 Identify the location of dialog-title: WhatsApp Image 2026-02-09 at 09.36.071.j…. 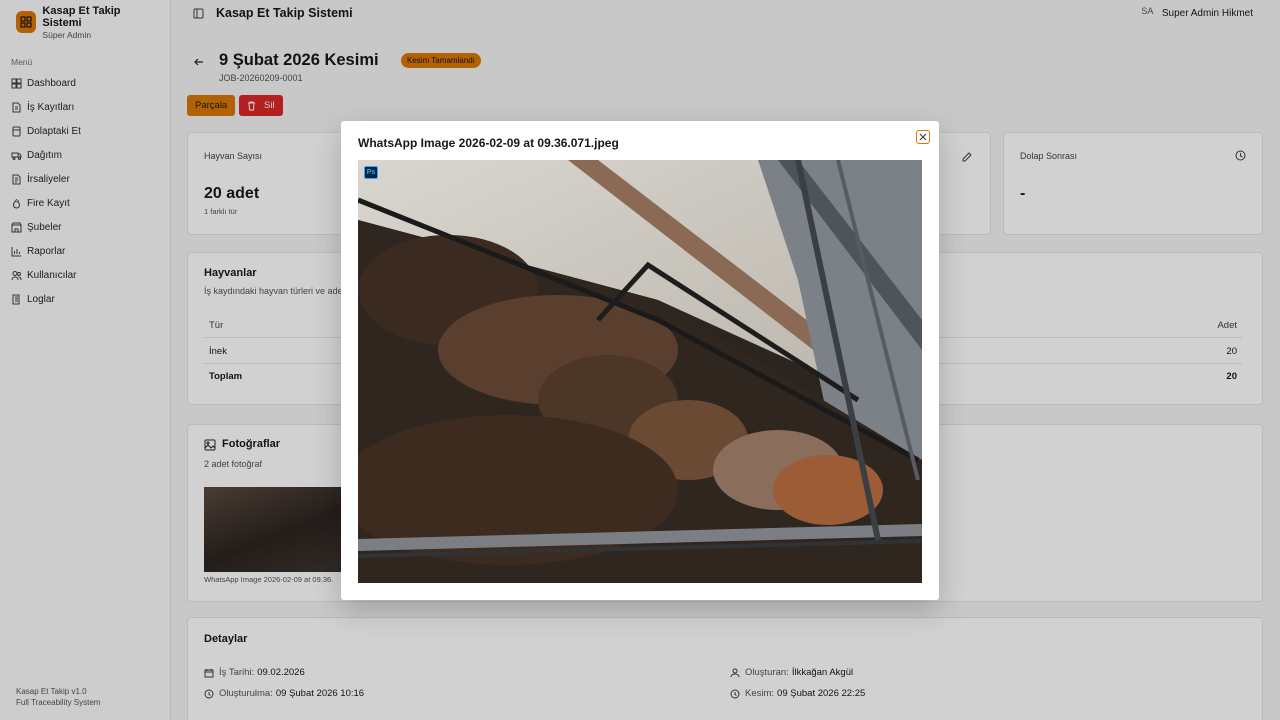
(488, 143).